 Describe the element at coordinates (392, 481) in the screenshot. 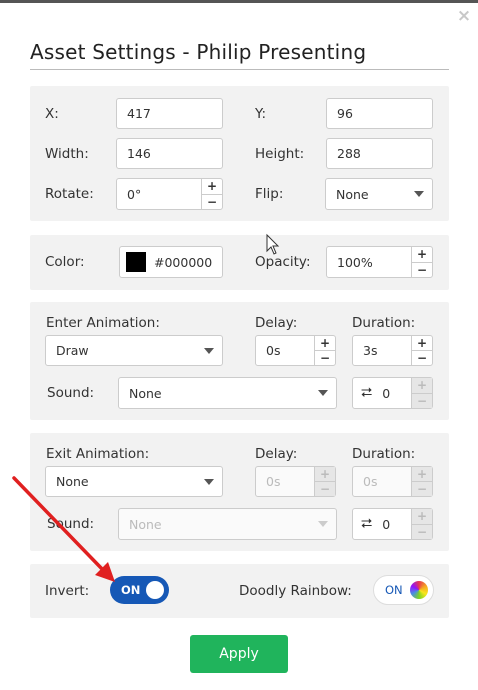

I see `exit-duration-stepper: 0s + −` at that location.